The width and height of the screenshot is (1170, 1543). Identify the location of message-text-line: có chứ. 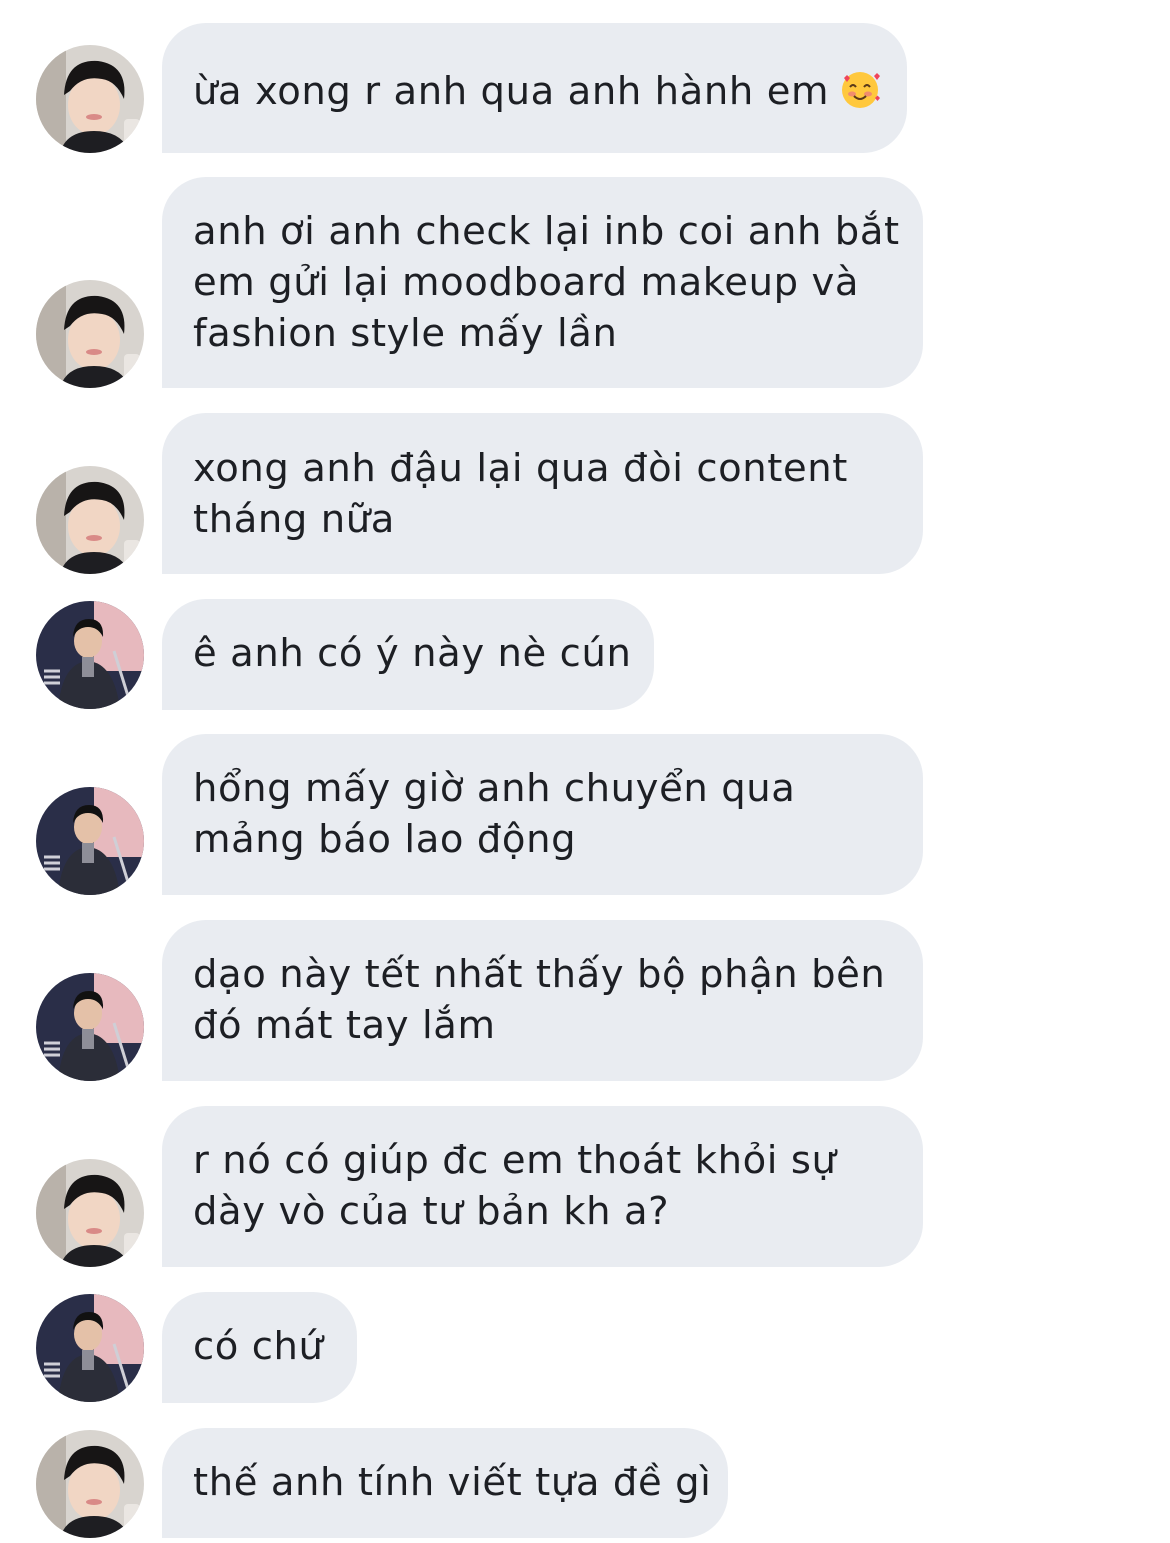
(258, 1346).